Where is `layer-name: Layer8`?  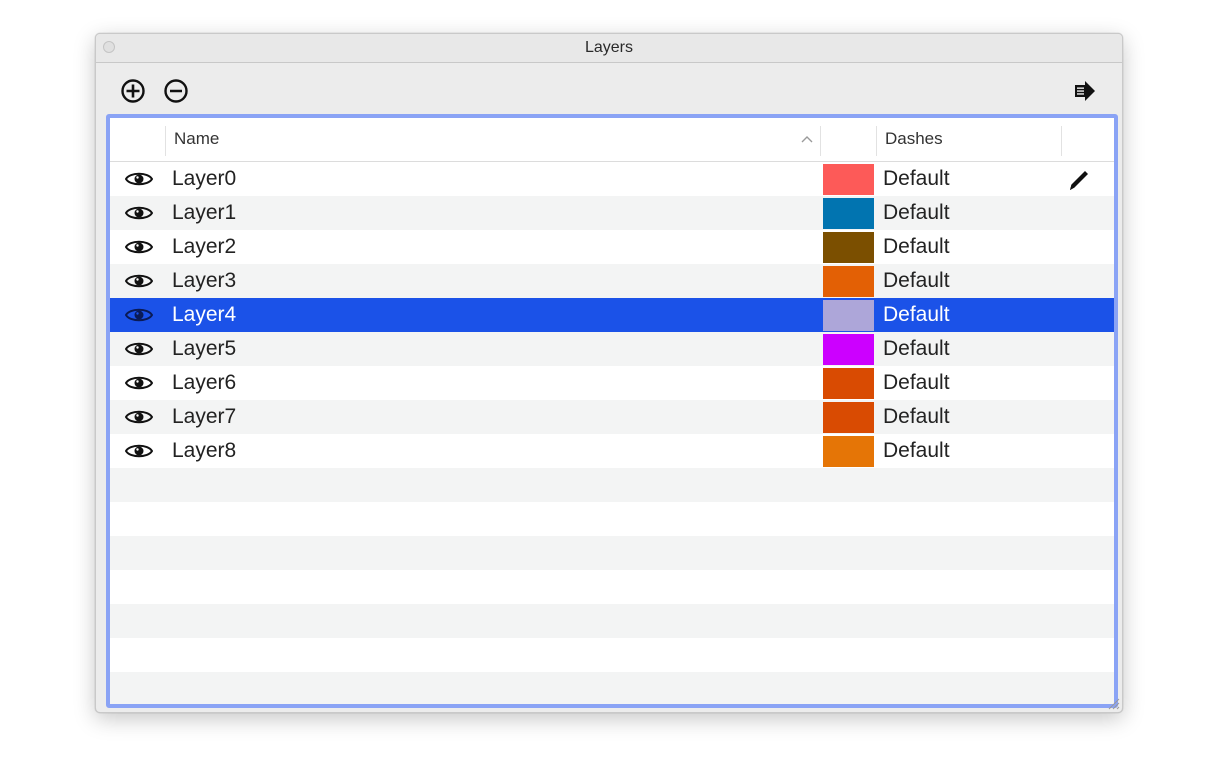 layer-name: Layer8 is located at coordinates (204, 451).